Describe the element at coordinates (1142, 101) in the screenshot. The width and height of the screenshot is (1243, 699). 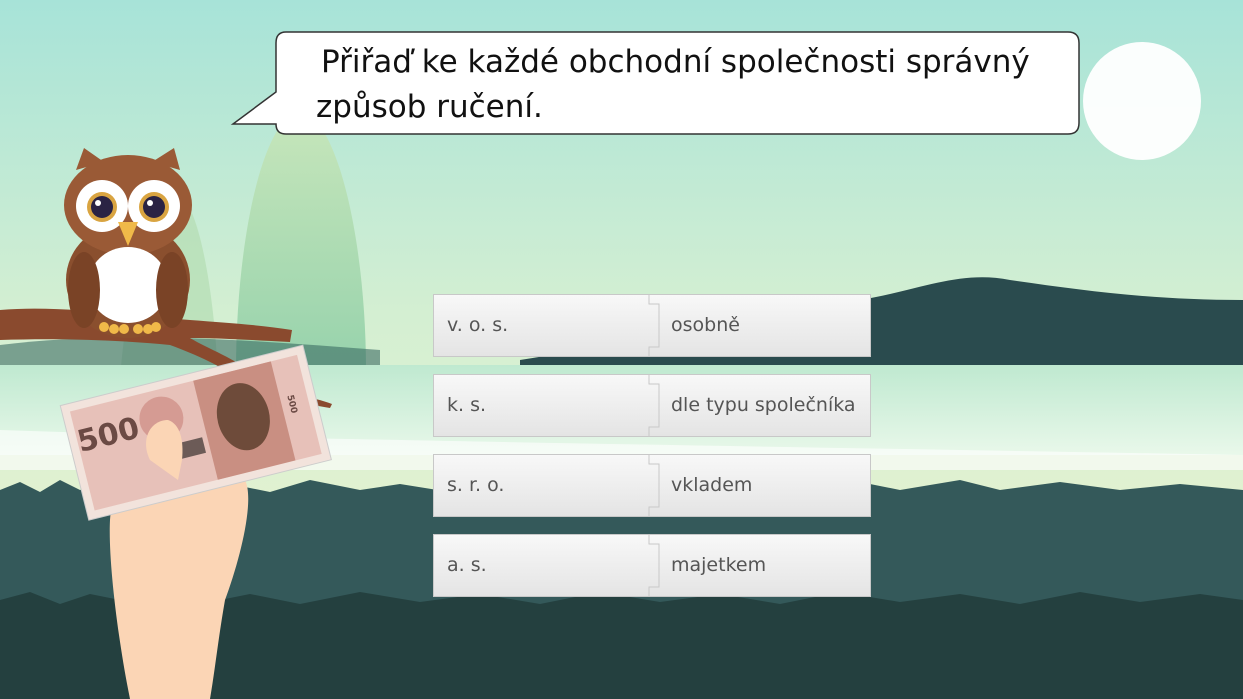
I see `sun-icon` at that location.